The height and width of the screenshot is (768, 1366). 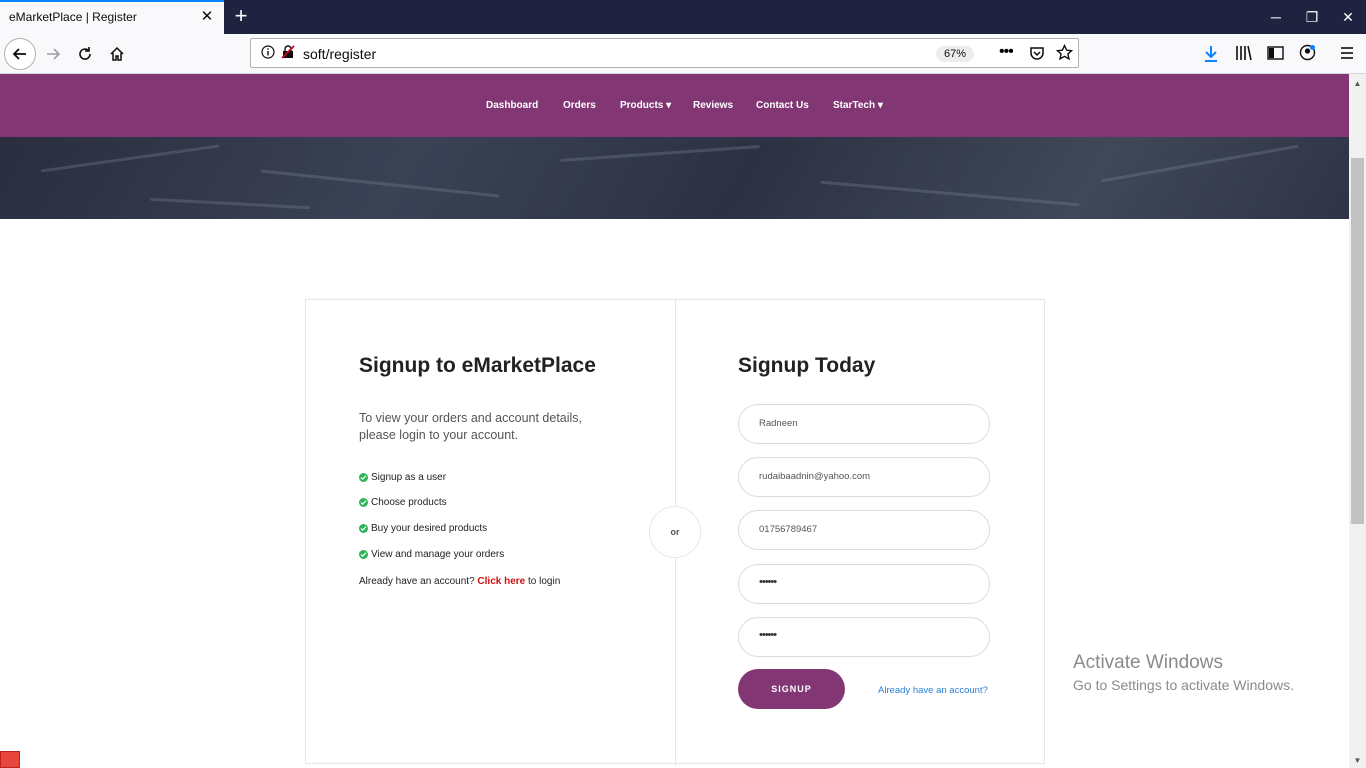 What do you see at coordinates (815, 476) in the screenshot?
I see `email-field-value: rudaibaadnin@yahoo.com` at bounding box center [815, 476].